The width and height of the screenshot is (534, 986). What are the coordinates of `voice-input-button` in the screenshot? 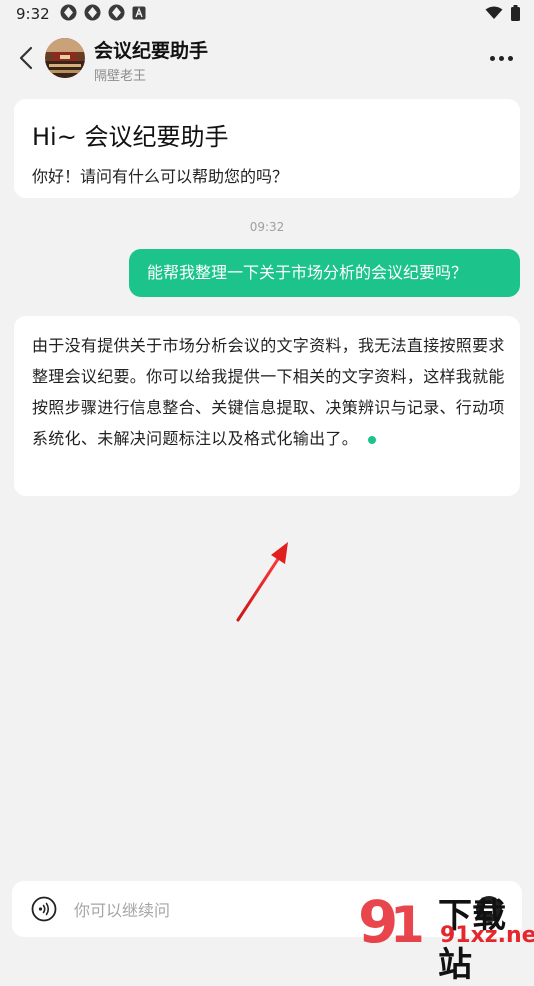 It's located at (44, 909).